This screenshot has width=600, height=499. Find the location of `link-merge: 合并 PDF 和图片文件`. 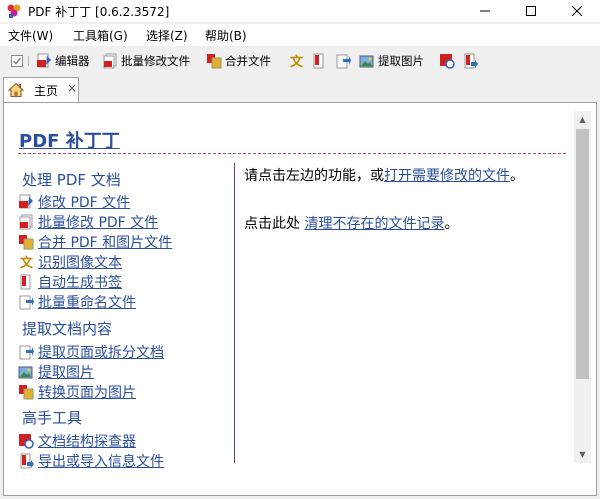

link-merge: 合并 PDF 和图片文件 is located at coordinates (95, 242).